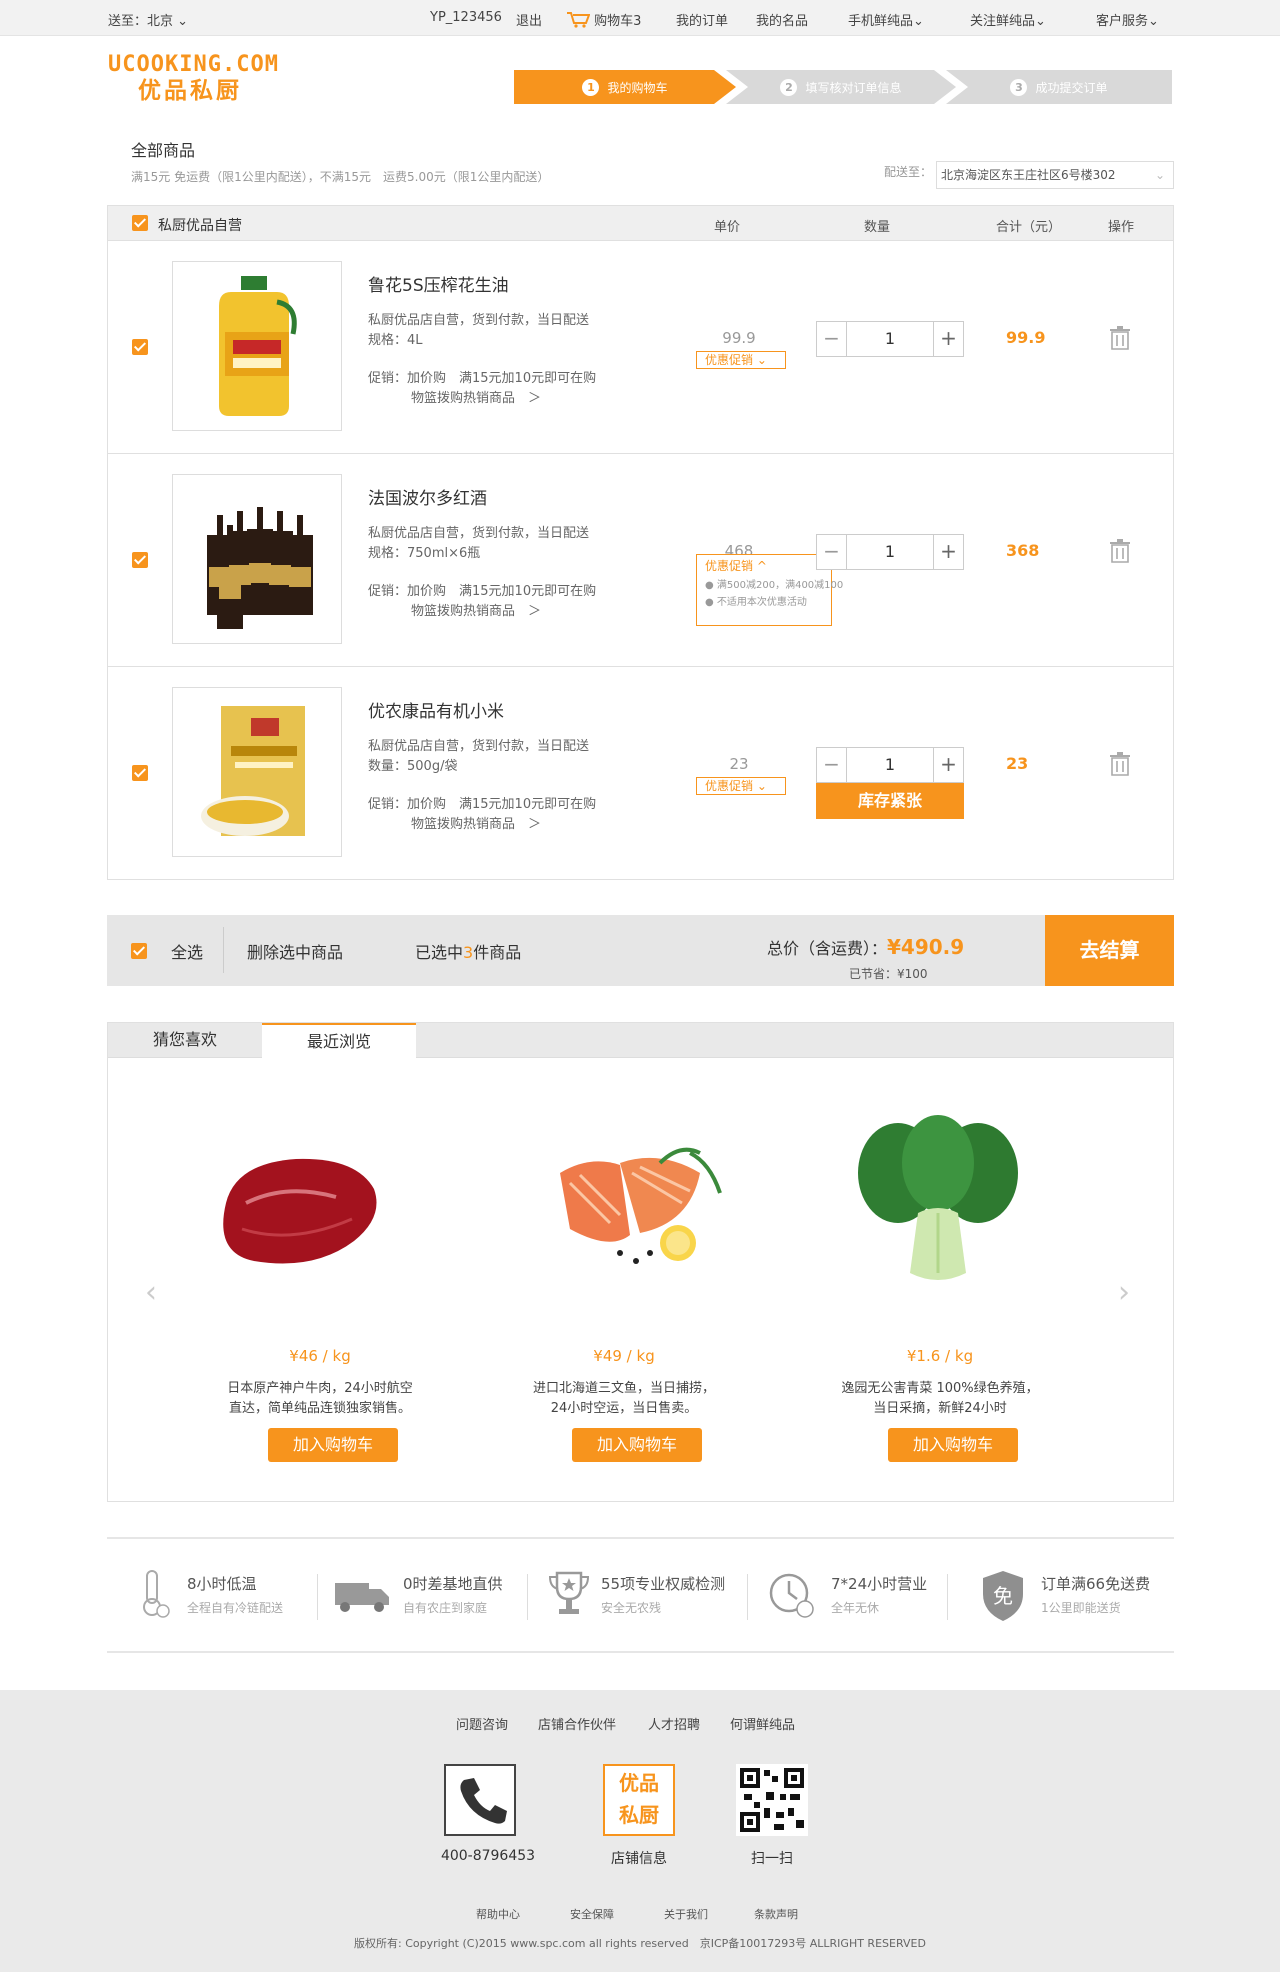 This screenshot has height=1972, width=1280. What do you see at coordinates (890, 801) in the screenshot?
I see `stock-warning: 库存紧张` at bounding box center [890, 801].